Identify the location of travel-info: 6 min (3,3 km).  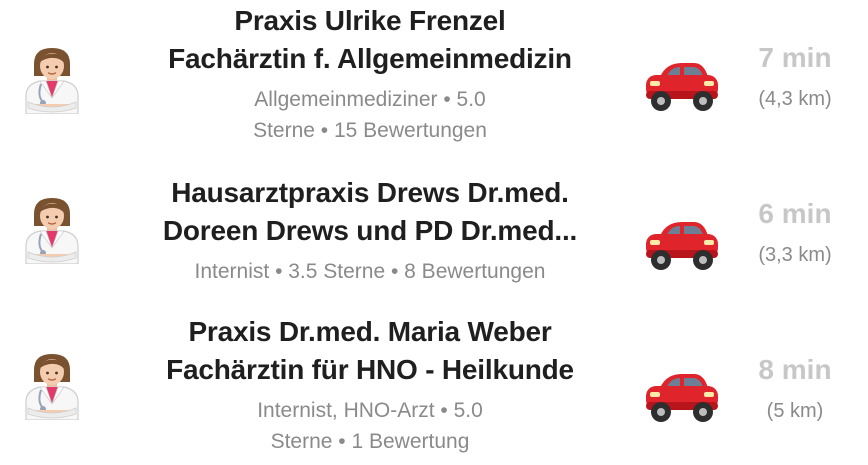
(795, 233).